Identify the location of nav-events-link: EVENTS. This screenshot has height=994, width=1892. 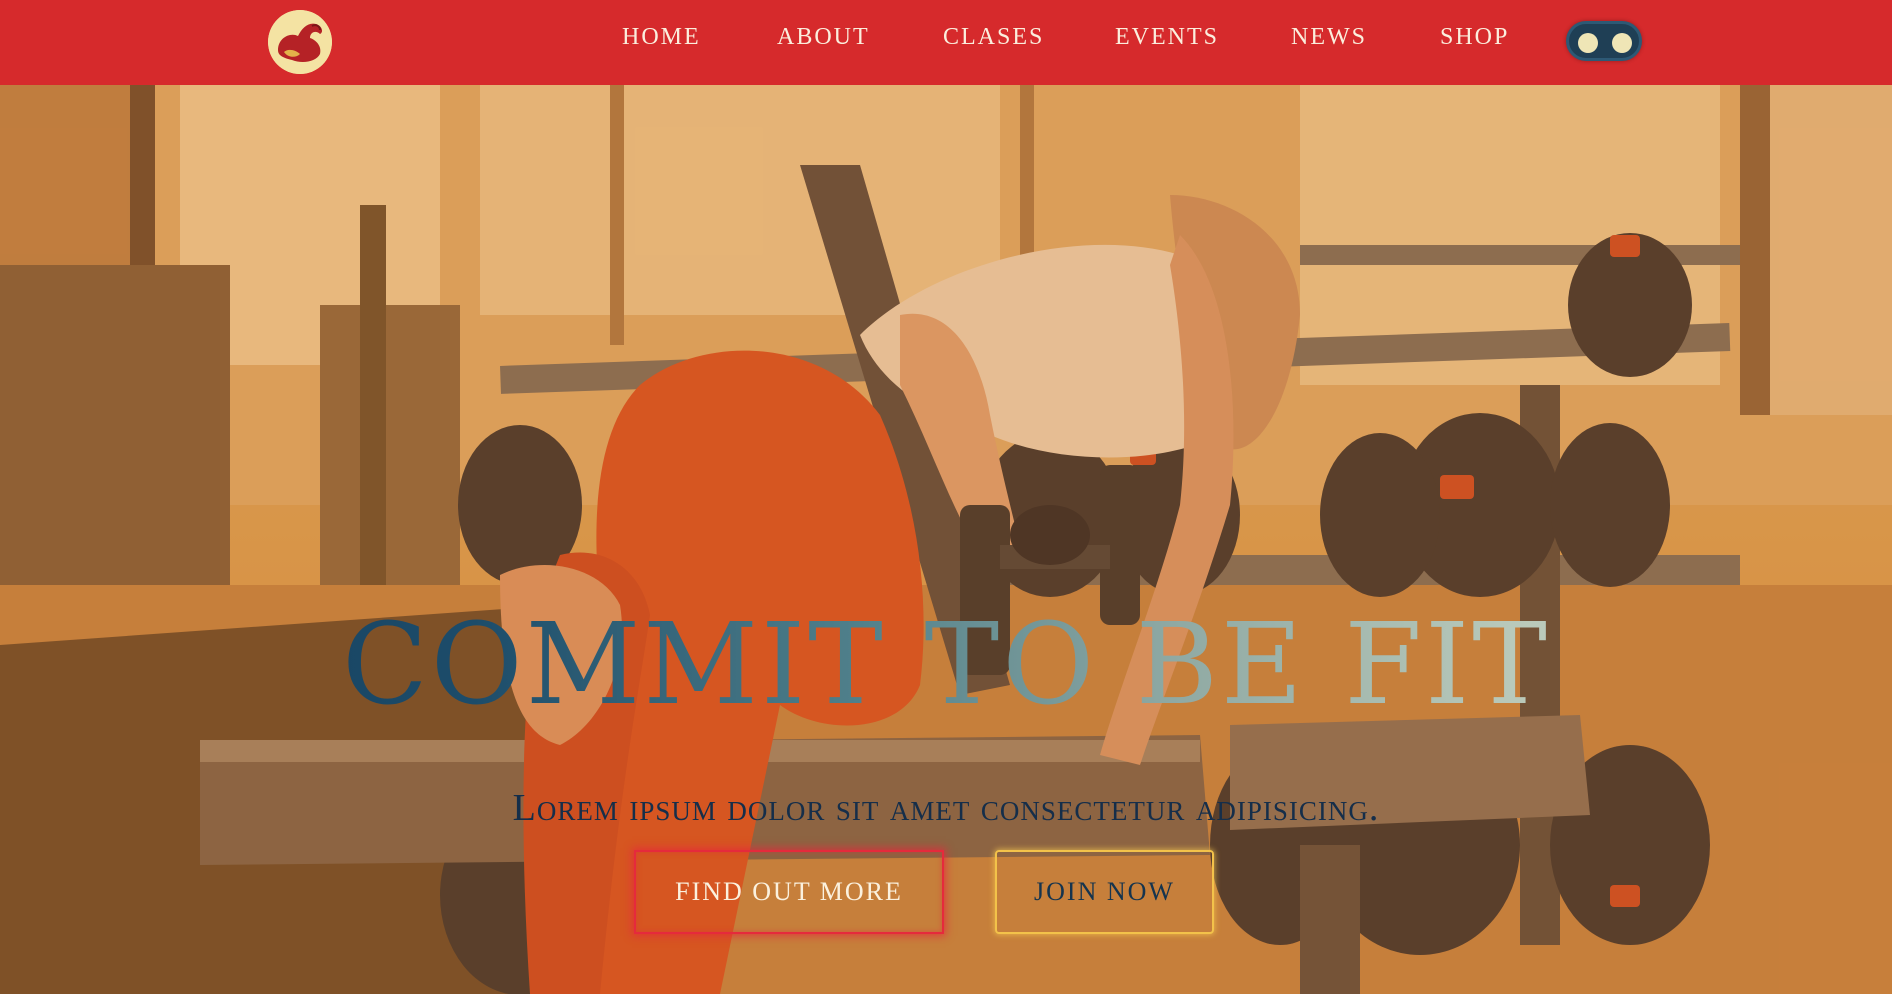
(1167, 37).